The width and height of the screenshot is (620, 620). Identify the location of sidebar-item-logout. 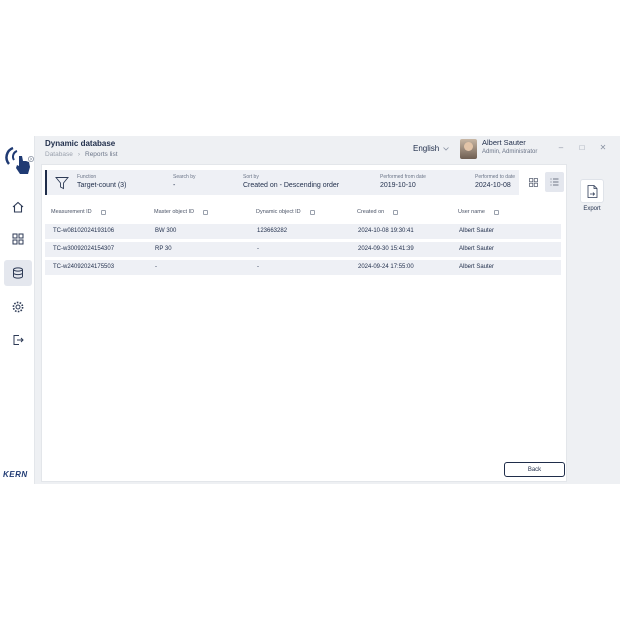
(18, 340).